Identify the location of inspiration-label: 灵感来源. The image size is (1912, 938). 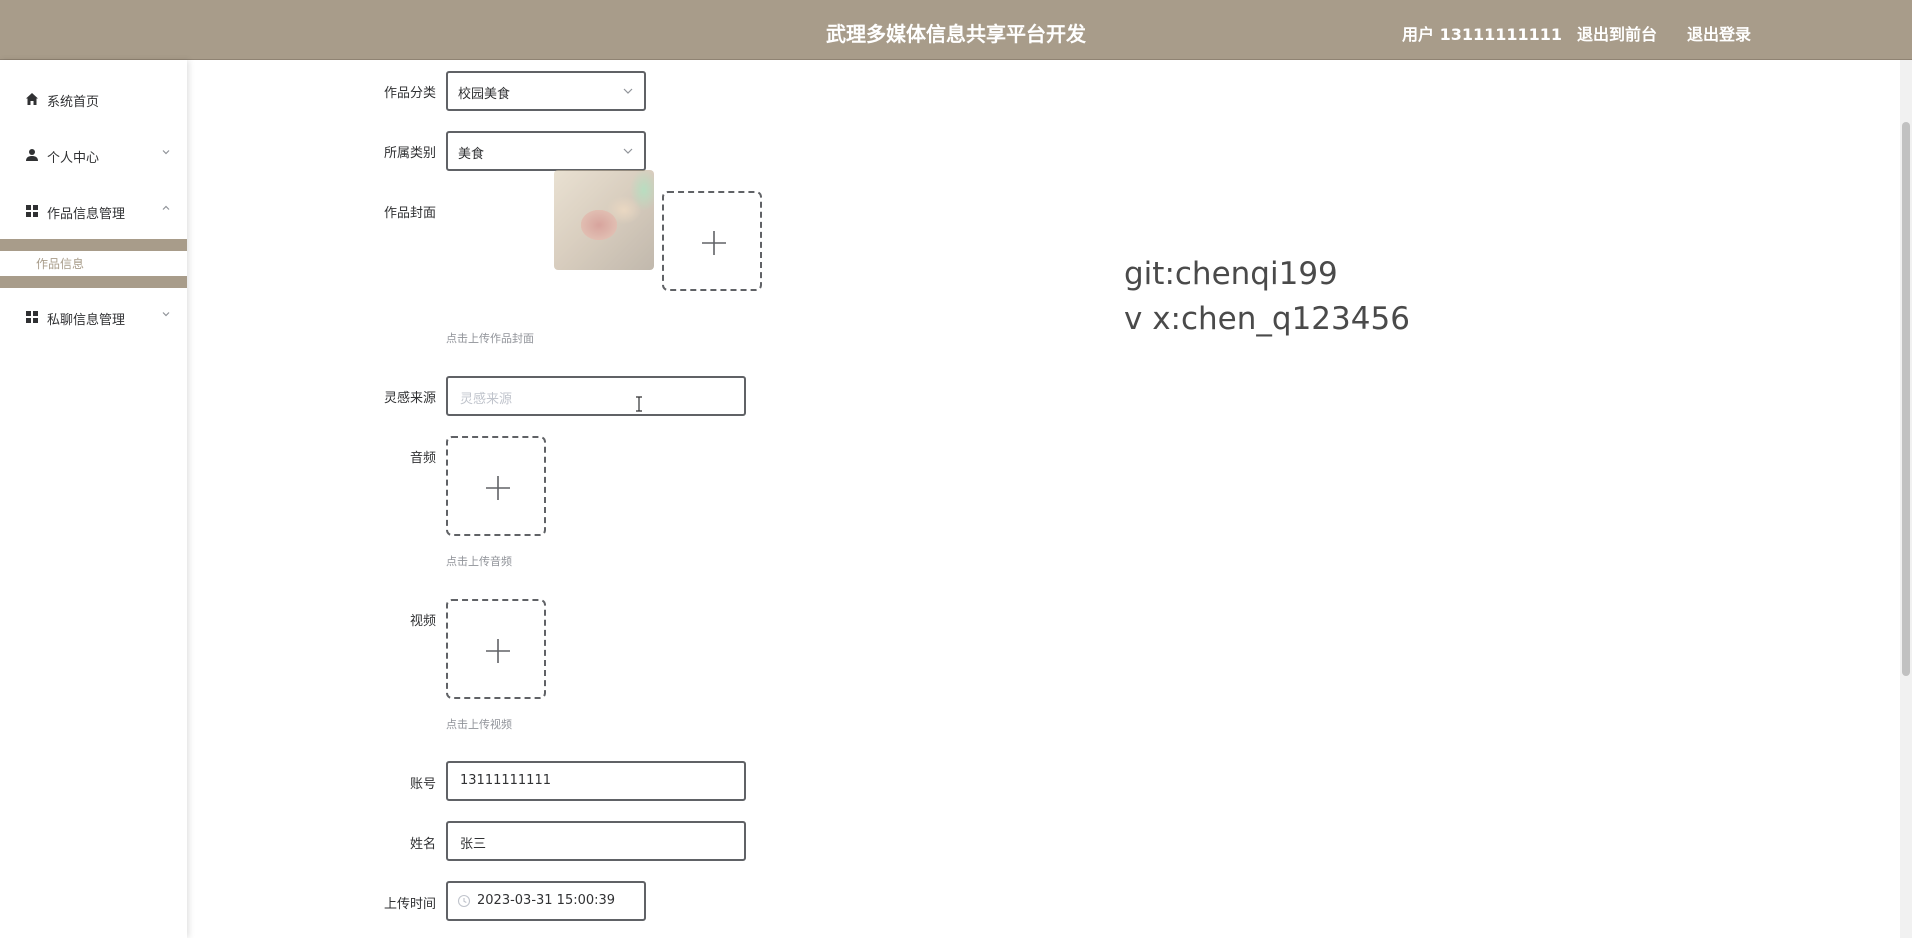
(409, 398).